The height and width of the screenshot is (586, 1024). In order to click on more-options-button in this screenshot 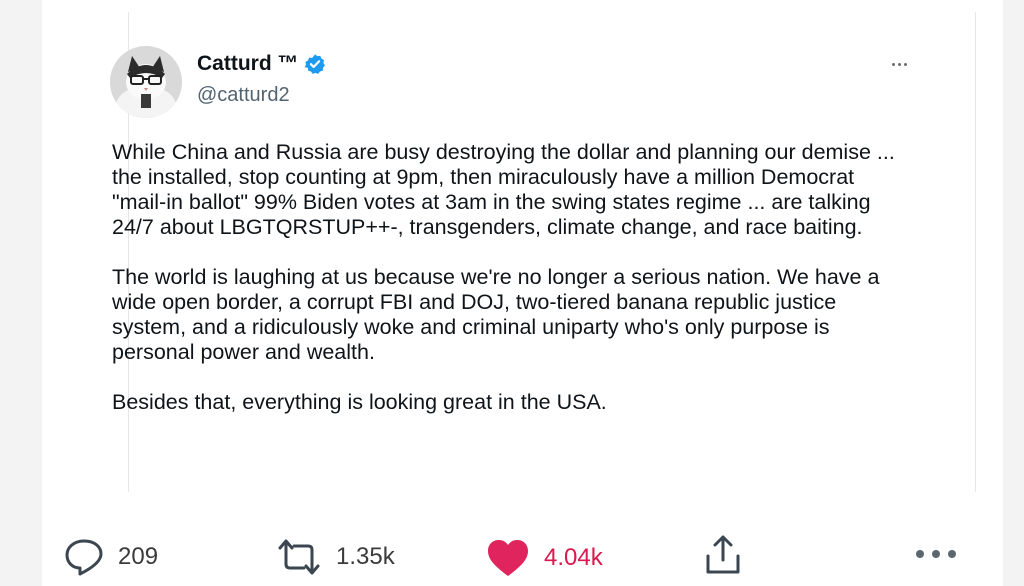, I will do `click(936, 554)`.